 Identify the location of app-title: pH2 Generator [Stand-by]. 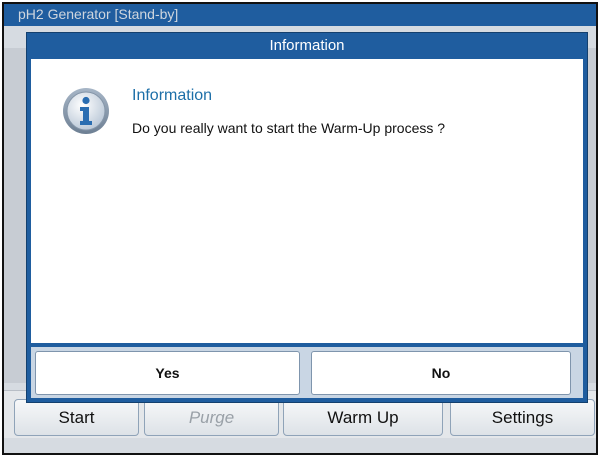
(98, 14).